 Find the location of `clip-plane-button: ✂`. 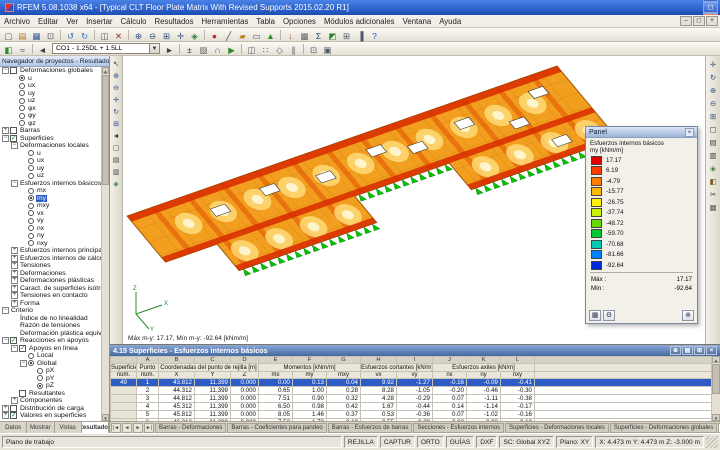

clip-plane-button: ✂ is located at coordinates (713, 194).